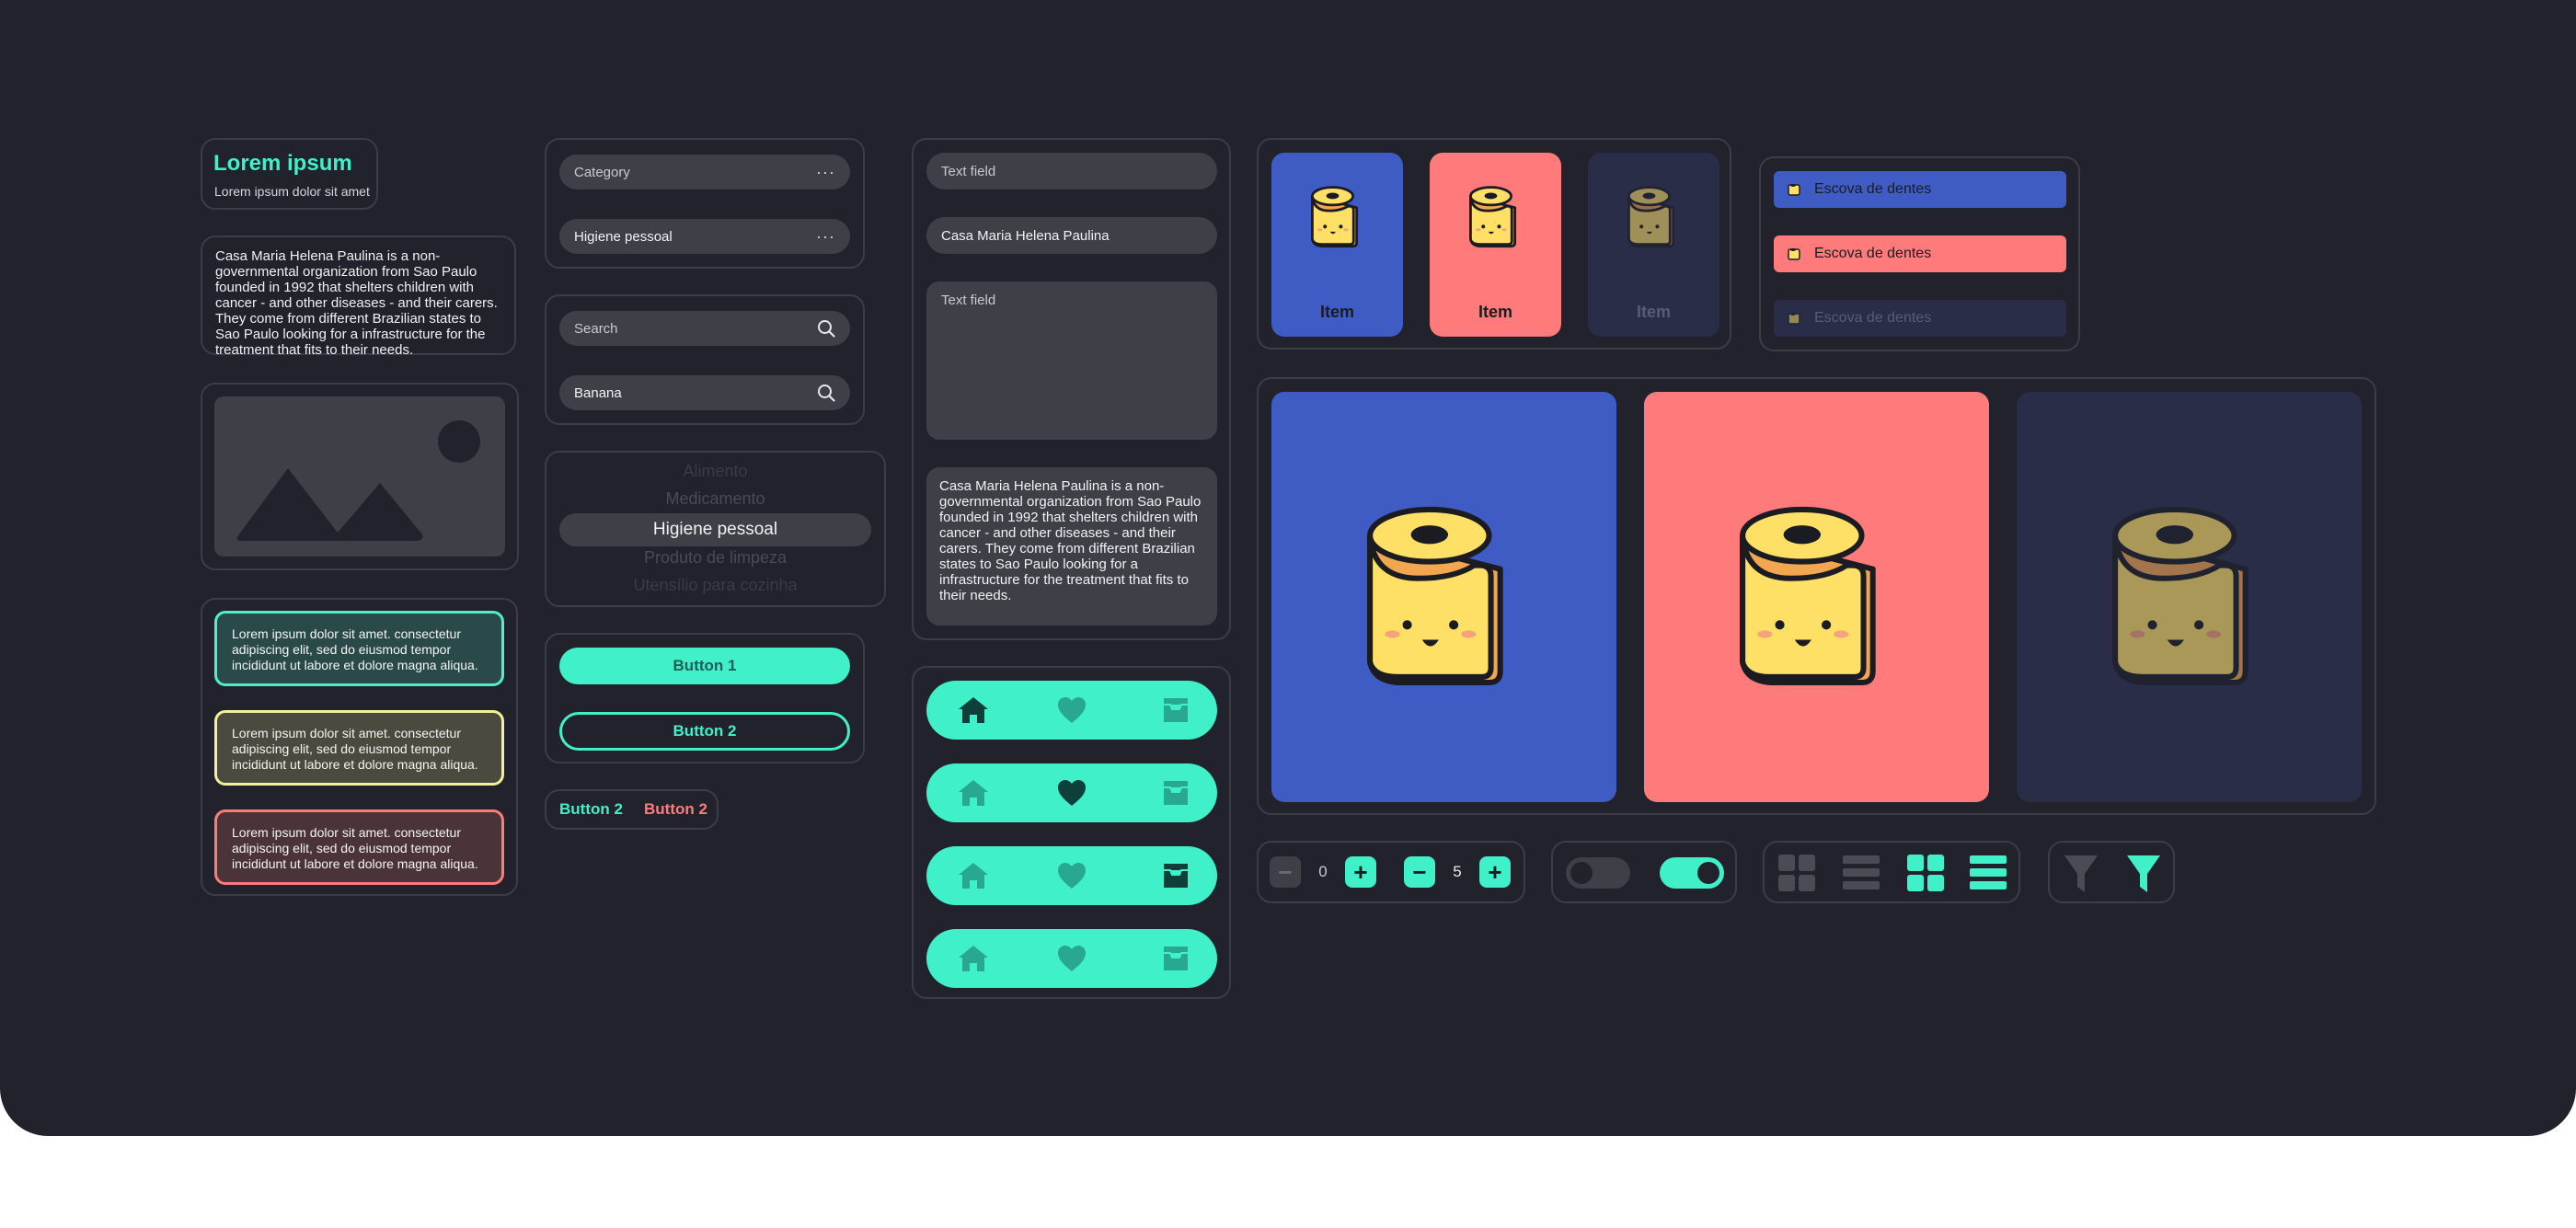 This screenshot has width=2576, height=1228. What do you see at coordinates (1071, 171) in the screenshot?
I see `text-field: Text field` at bounding box center [1071, 171].